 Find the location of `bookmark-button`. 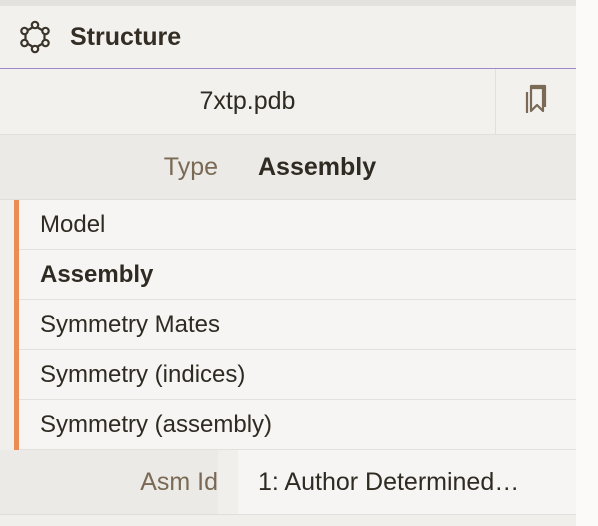

bookmark-button is located at coordinates (536, 101).